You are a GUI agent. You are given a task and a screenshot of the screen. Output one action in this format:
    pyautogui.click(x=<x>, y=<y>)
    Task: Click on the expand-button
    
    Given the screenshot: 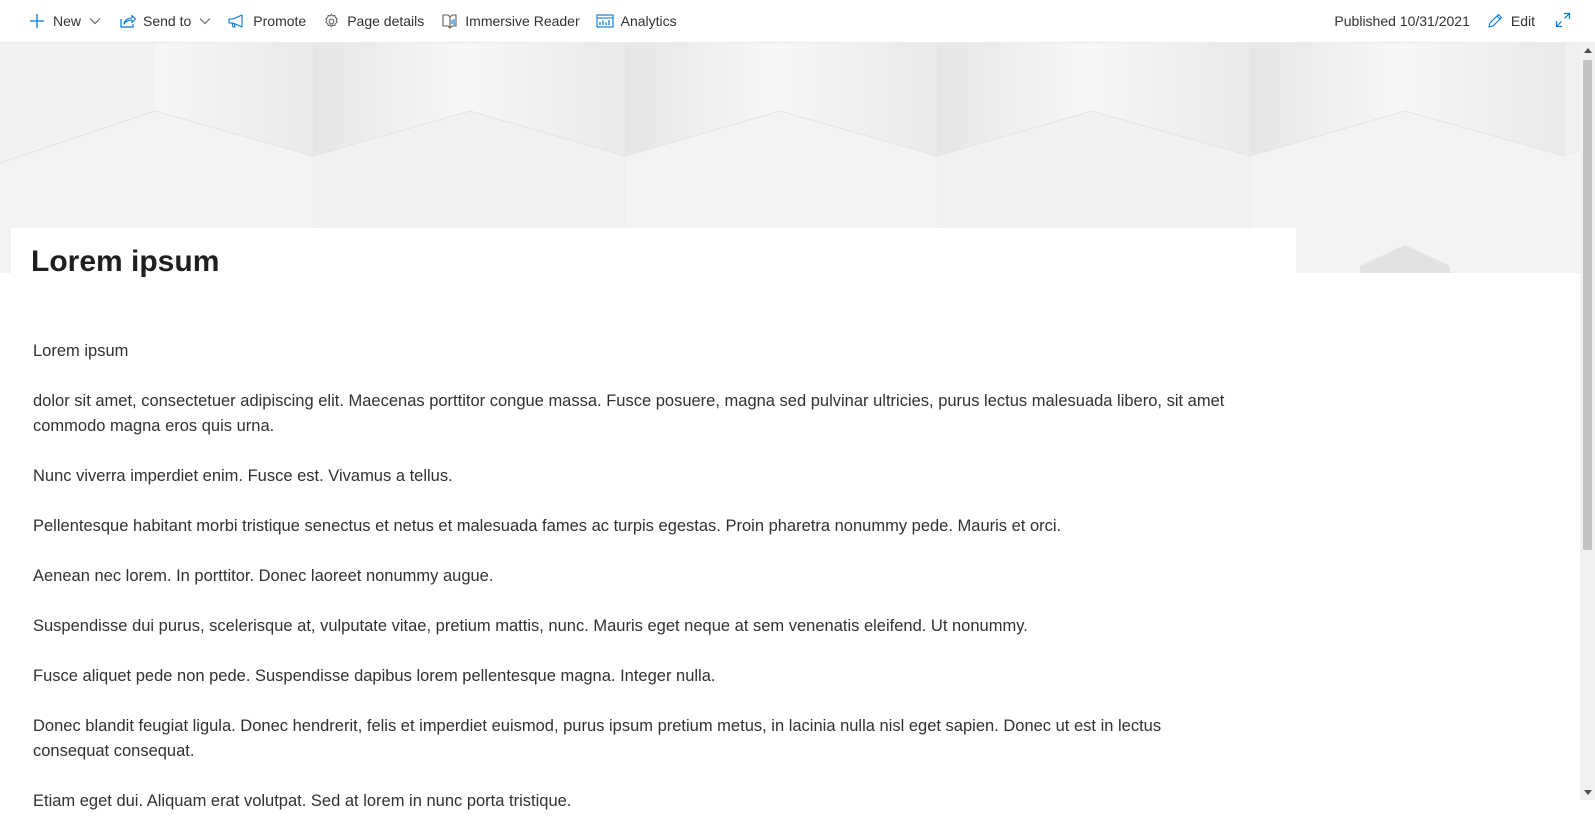 What is the action you would take?
    pyautogui.click(x=1559, y=21)
    